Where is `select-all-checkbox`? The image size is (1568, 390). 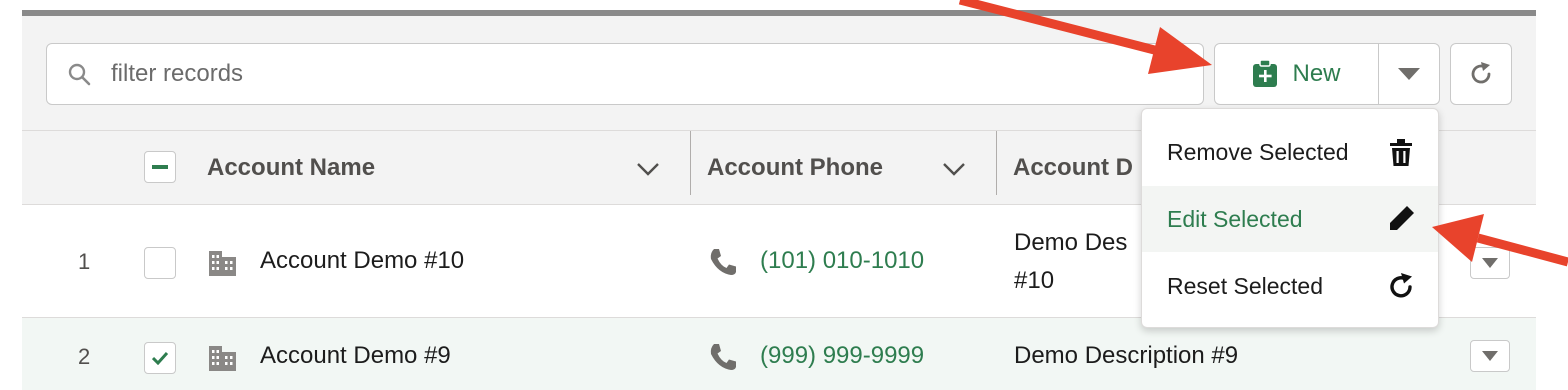
select-all-checkbox is located at coordinates (160, 167).